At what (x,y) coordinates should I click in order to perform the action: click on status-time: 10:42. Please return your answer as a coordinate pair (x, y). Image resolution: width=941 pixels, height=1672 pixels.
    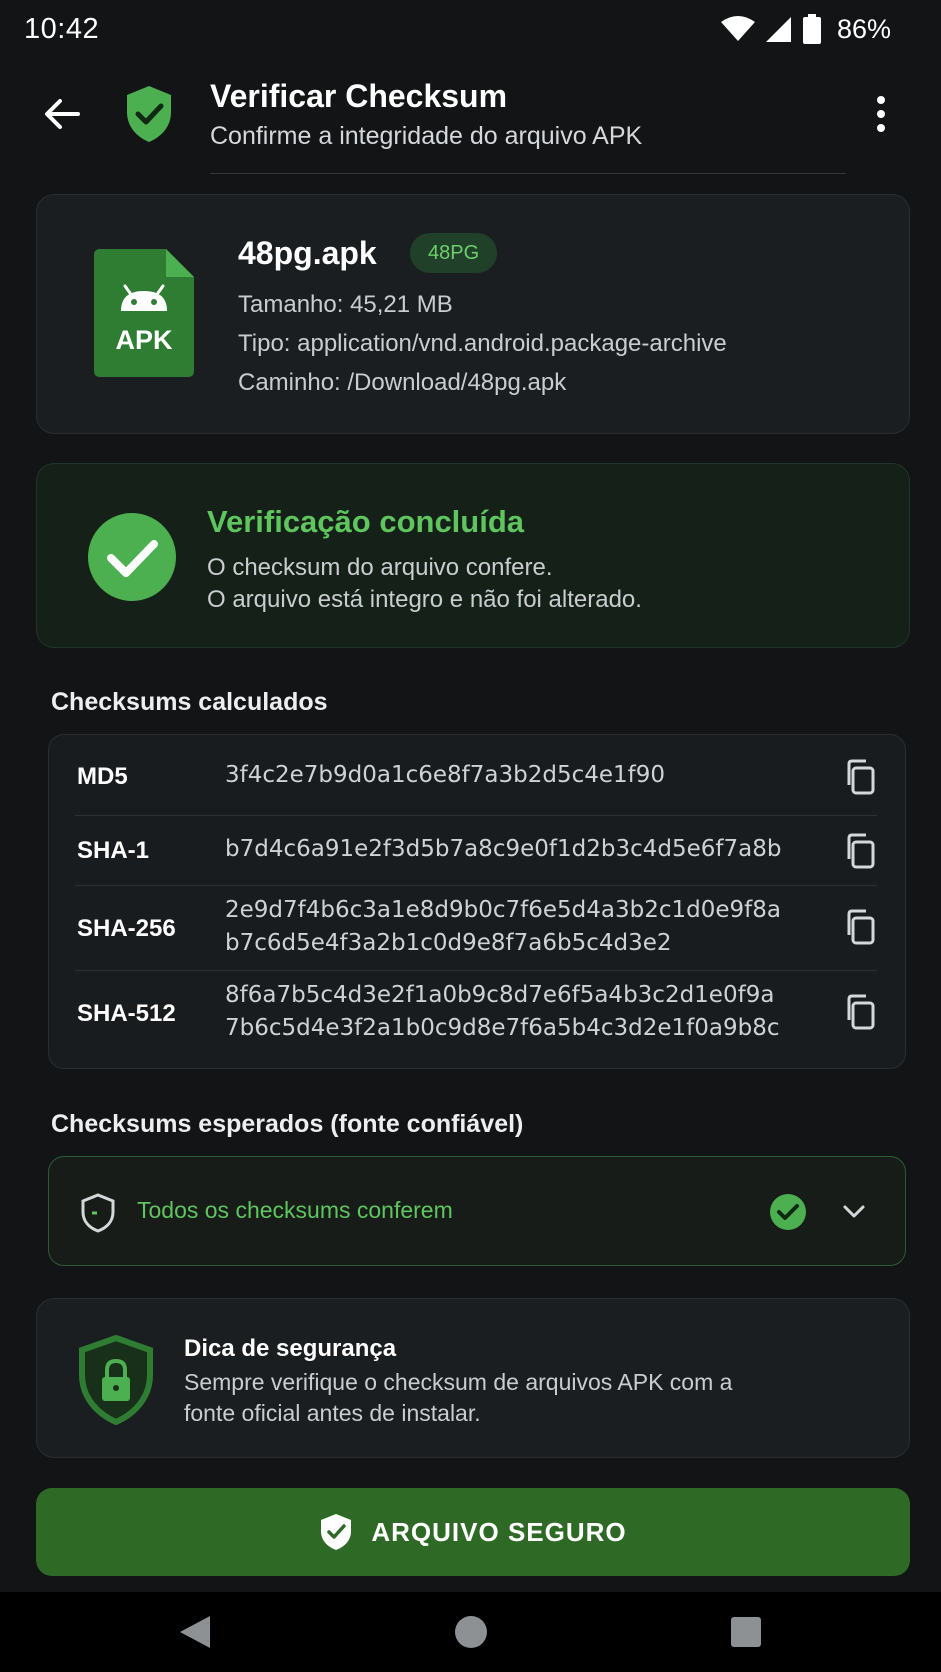
    Looking at the image, I should click on (62, 28).